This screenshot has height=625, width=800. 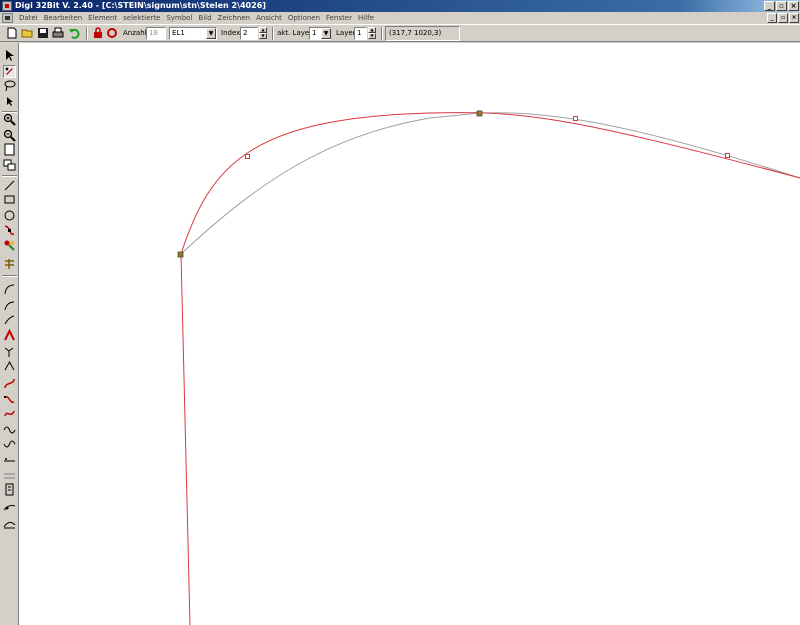 What do you see at coordinates (9, 383) in the screenshot?
I see `curve-s-icon` at bounding box center [9, 383].